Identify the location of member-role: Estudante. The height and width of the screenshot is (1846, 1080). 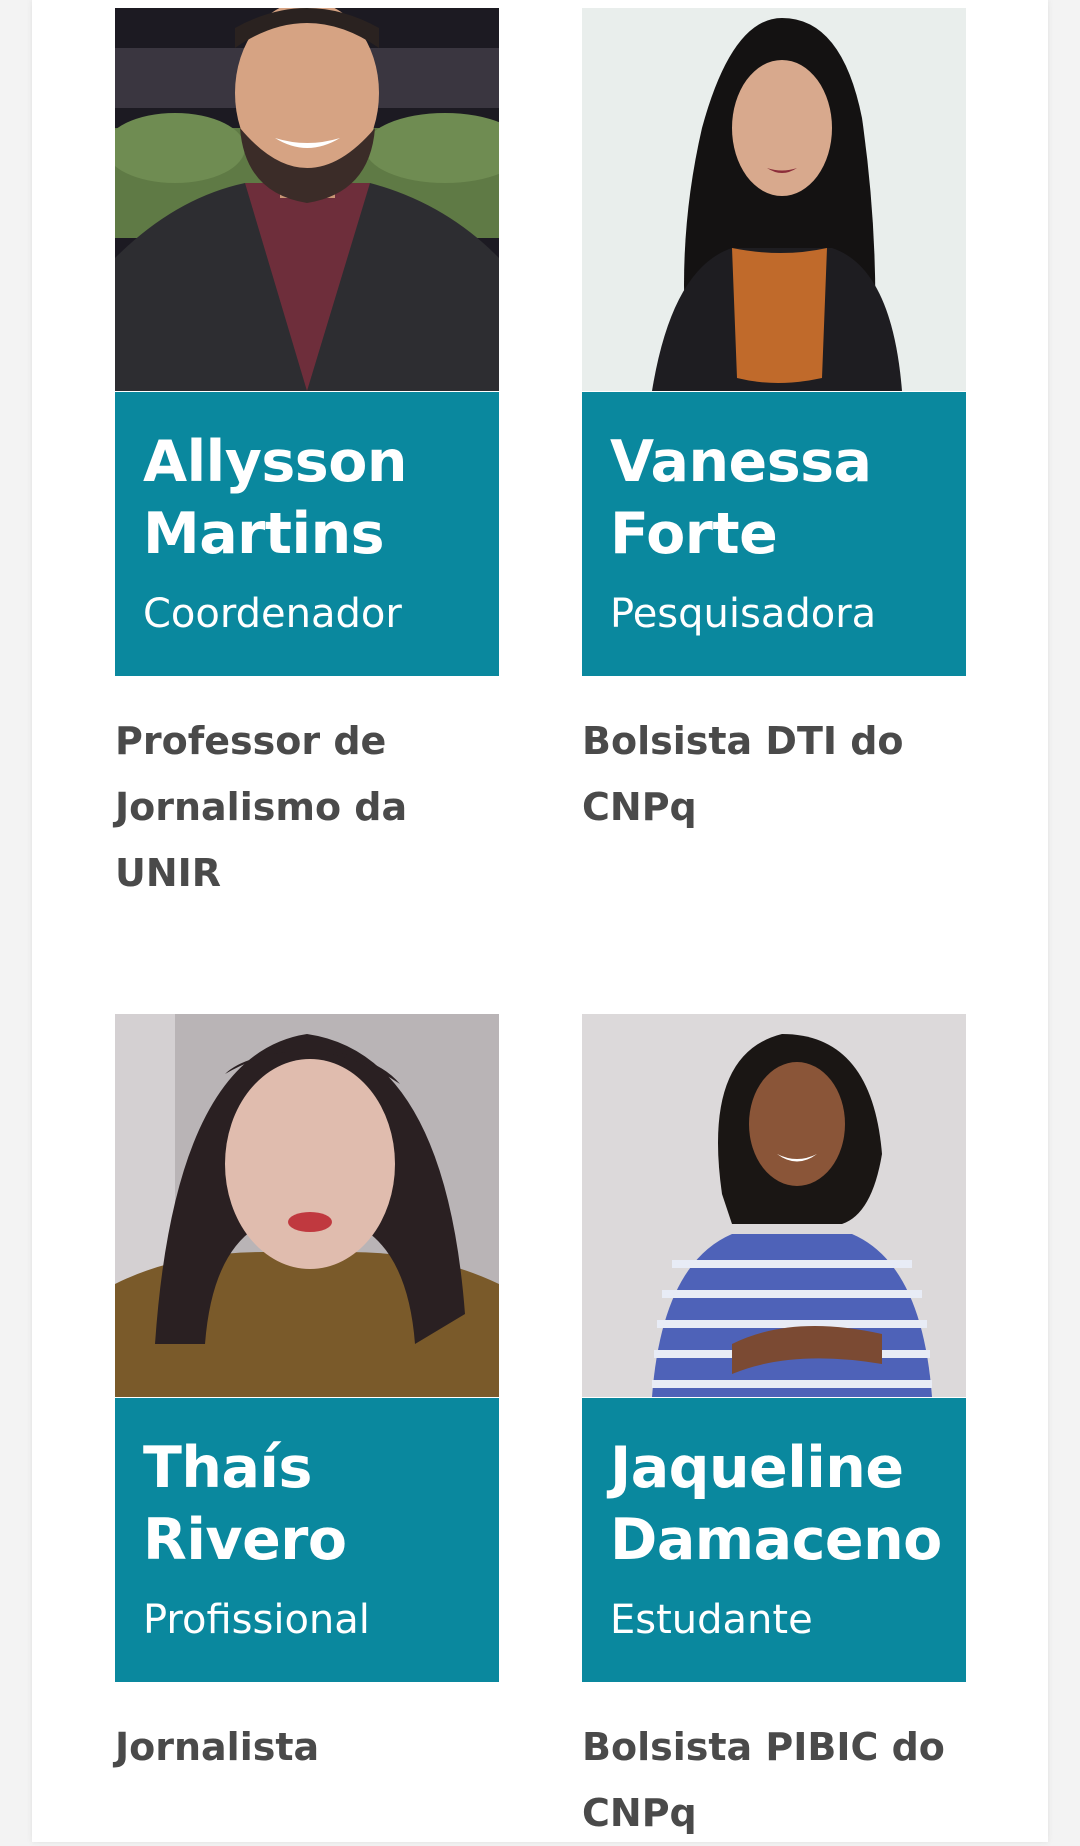
(711, 1620).